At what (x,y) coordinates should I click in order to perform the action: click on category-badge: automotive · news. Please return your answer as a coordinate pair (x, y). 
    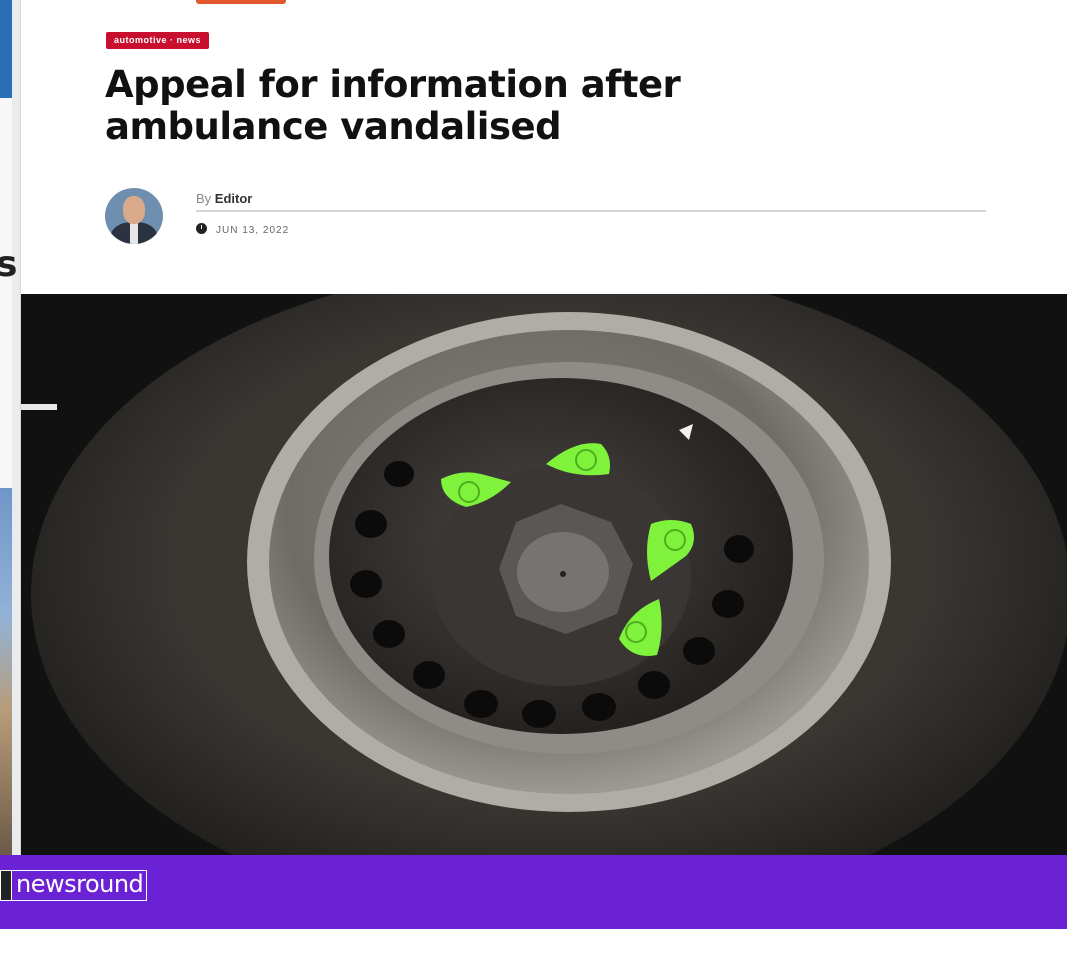
    Looking at the image, I should click on (158, 40).